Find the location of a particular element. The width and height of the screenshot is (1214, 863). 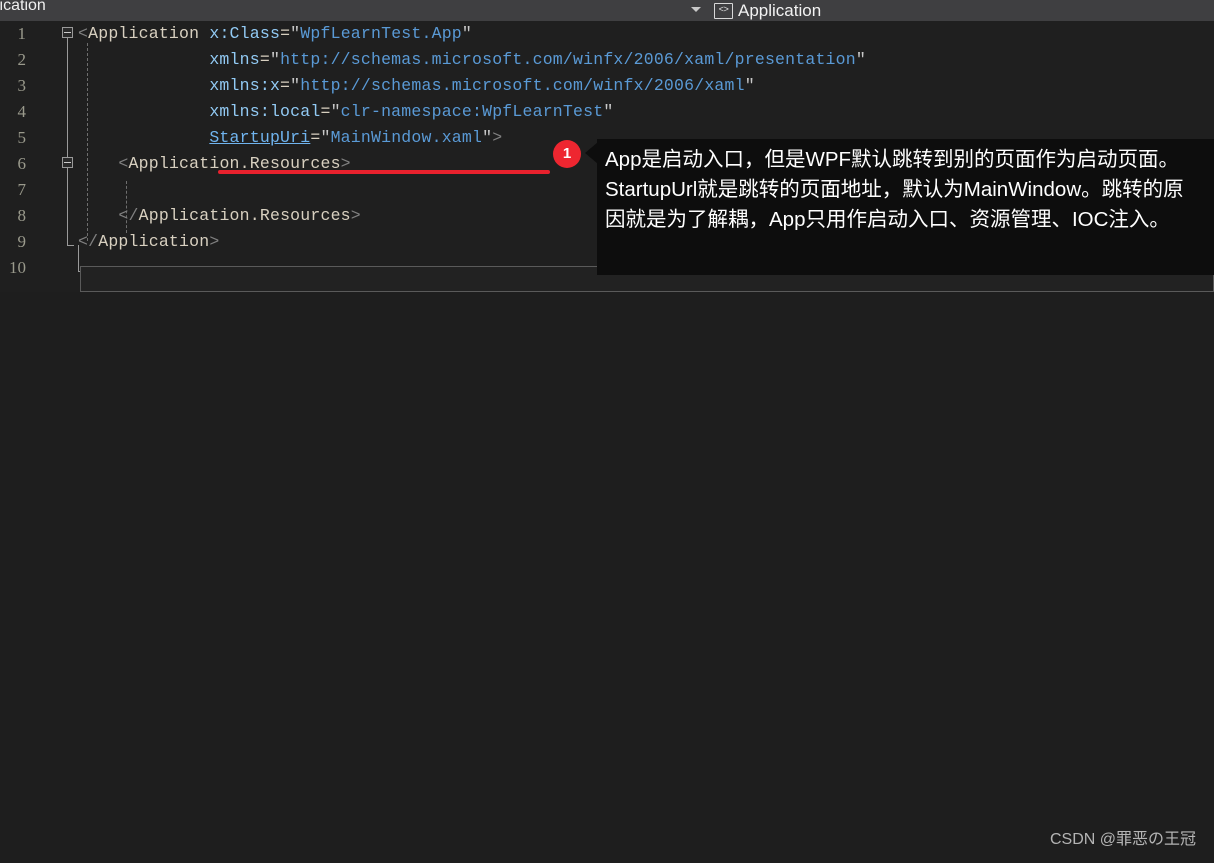

code-token: WpfLearnTest.App is located at coordinates (381, 33).